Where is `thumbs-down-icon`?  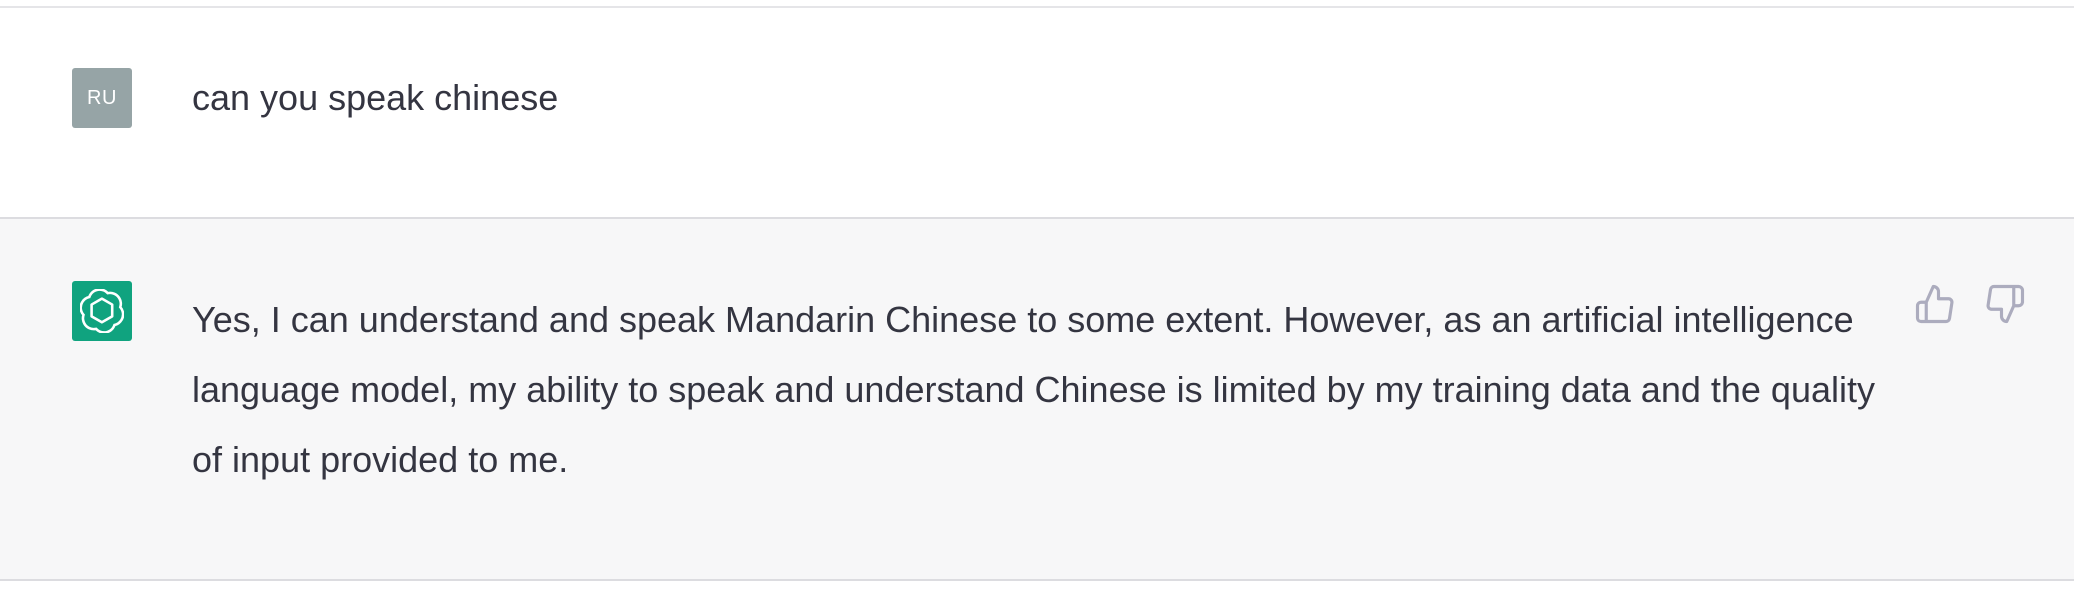
thumbs-down-icon is located at coordinates (2005, 304).